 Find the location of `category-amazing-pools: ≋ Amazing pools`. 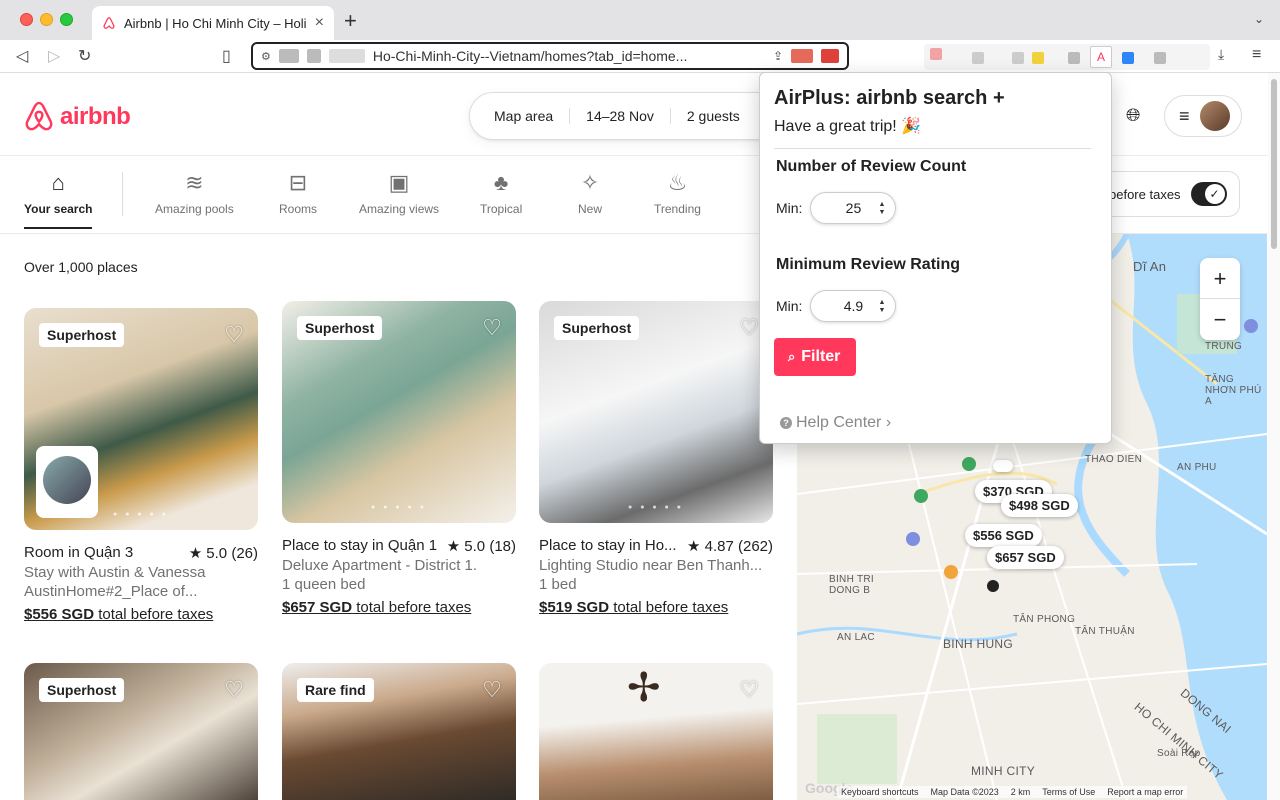

category-amazing-pools: ≋ Amazing pools is located at coordinates (194, 193).